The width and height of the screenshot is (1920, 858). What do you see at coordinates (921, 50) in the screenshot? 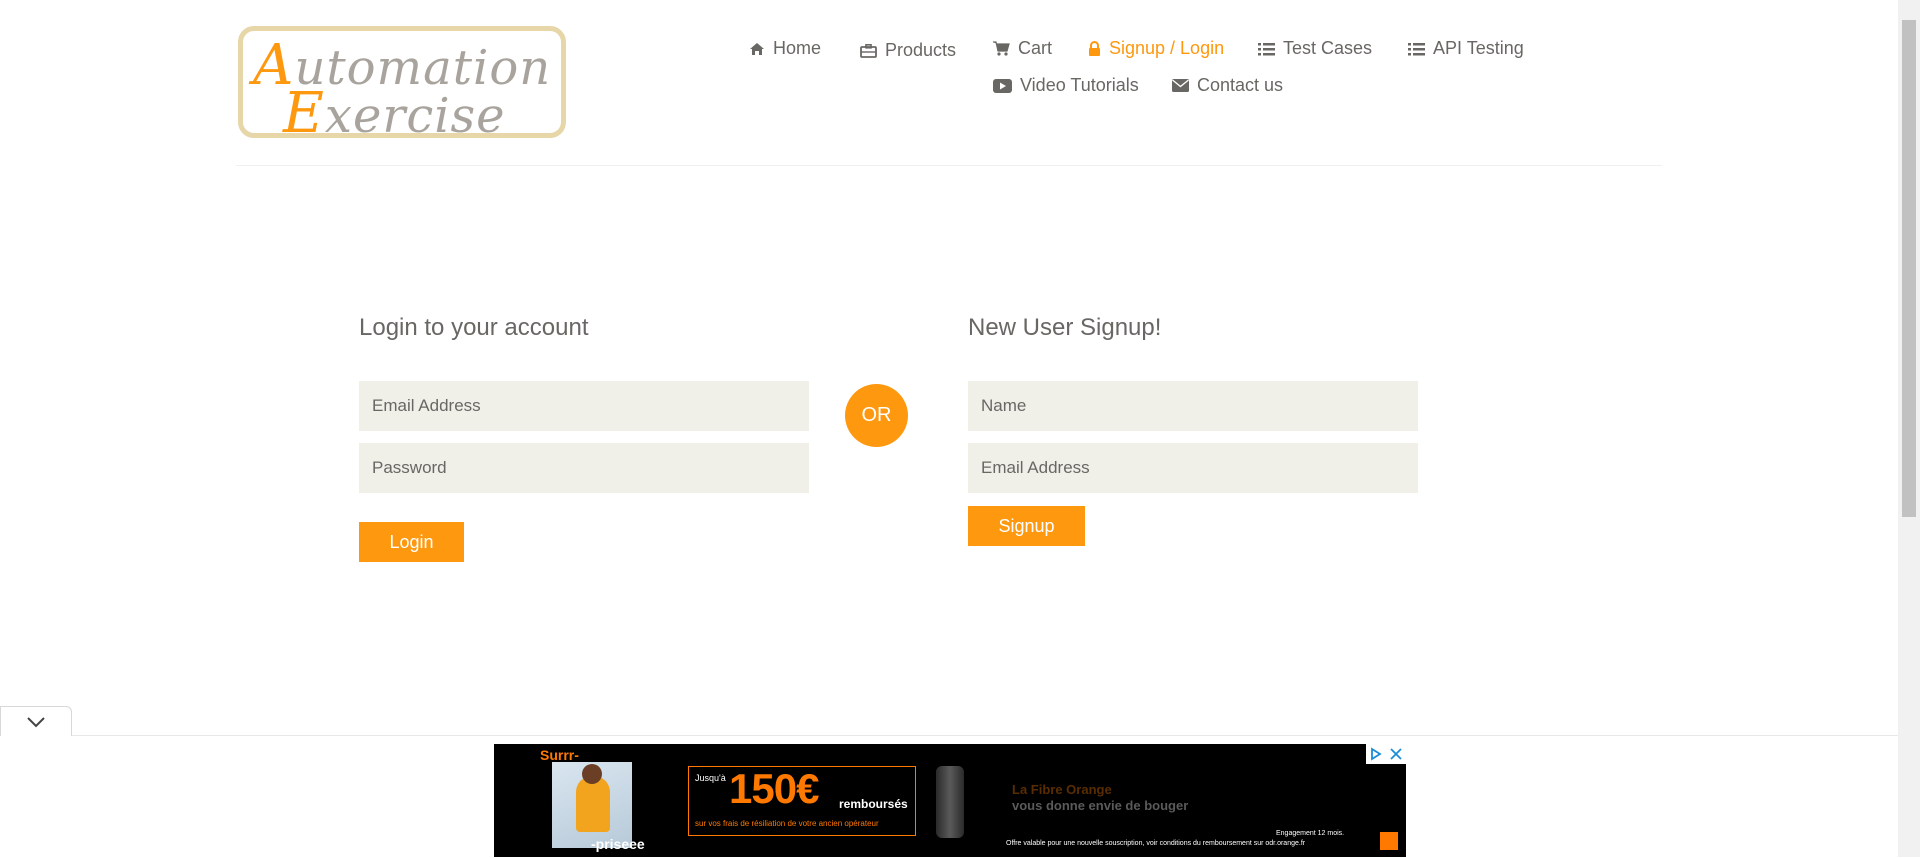
I see `nav-products-label: Products` at bounding box center [921, 50].